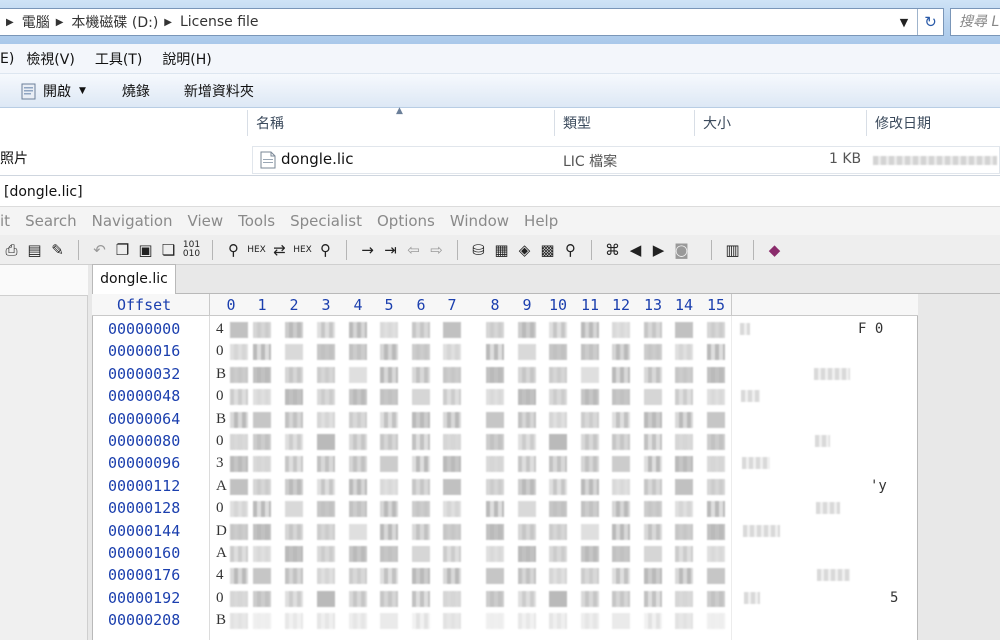  I want to click on nav-item-pictures: 照片, so click(14, 158).